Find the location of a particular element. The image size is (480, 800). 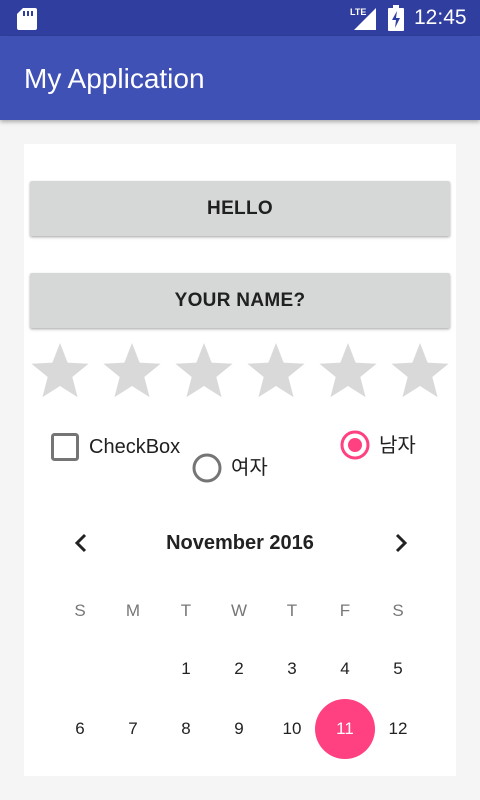

rating-bar is located at coordinates (244, 373).